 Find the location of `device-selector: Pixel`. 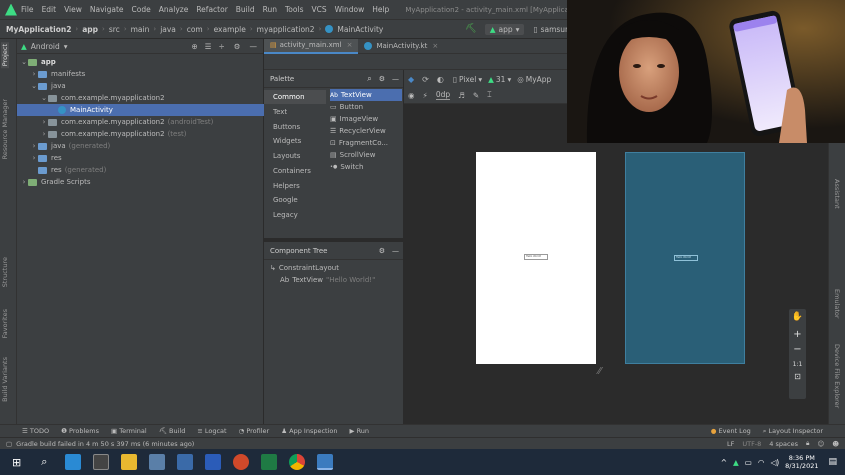

device-selector: Pixel is located at coordinates (467, 79).